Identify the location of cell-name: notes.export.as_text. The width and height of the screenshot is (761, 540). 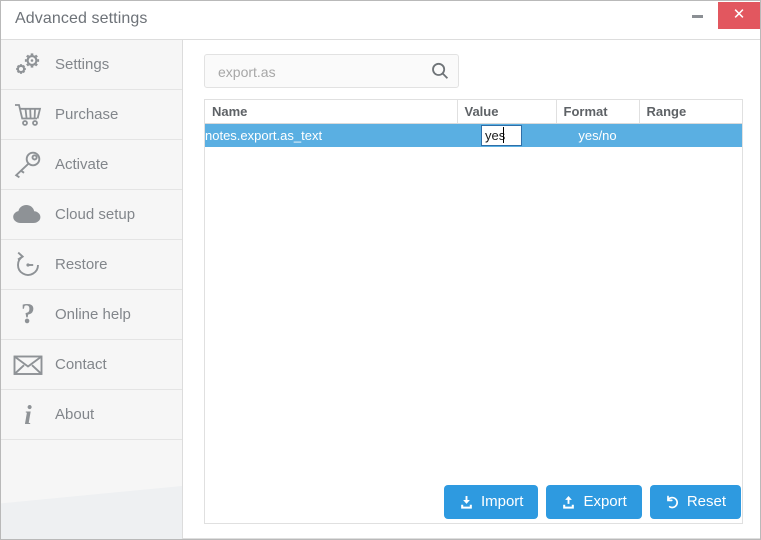
(331, 135).